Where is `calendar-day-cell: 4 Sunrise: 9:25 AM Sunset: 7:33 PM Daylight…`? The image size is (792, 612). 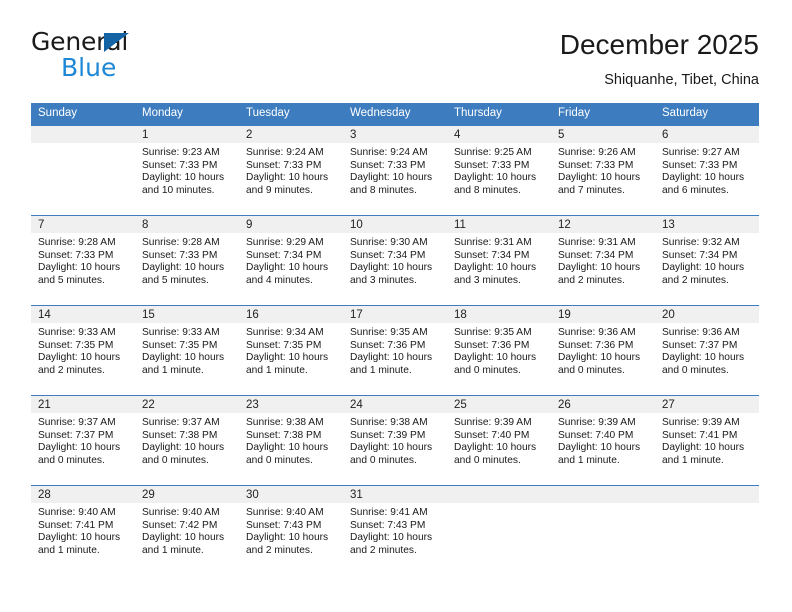 calendar-day-cell: 4 Sunrise: 9:25 AM Sunset: 7:33 PM Daylight… is located at coordinates (499, 170).